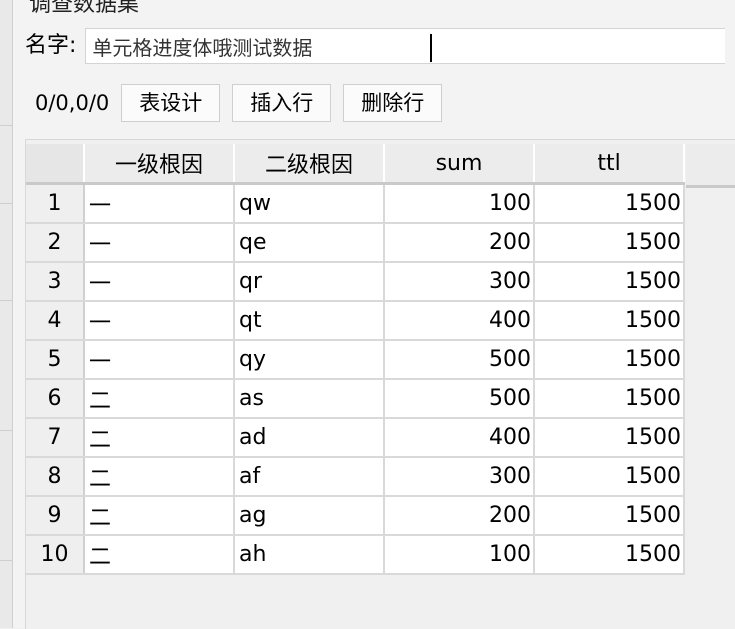 The image size is (735, 629). Describe the element at coordinates (55, 438) in the screenshot. I see `row-number: 7` at that location.